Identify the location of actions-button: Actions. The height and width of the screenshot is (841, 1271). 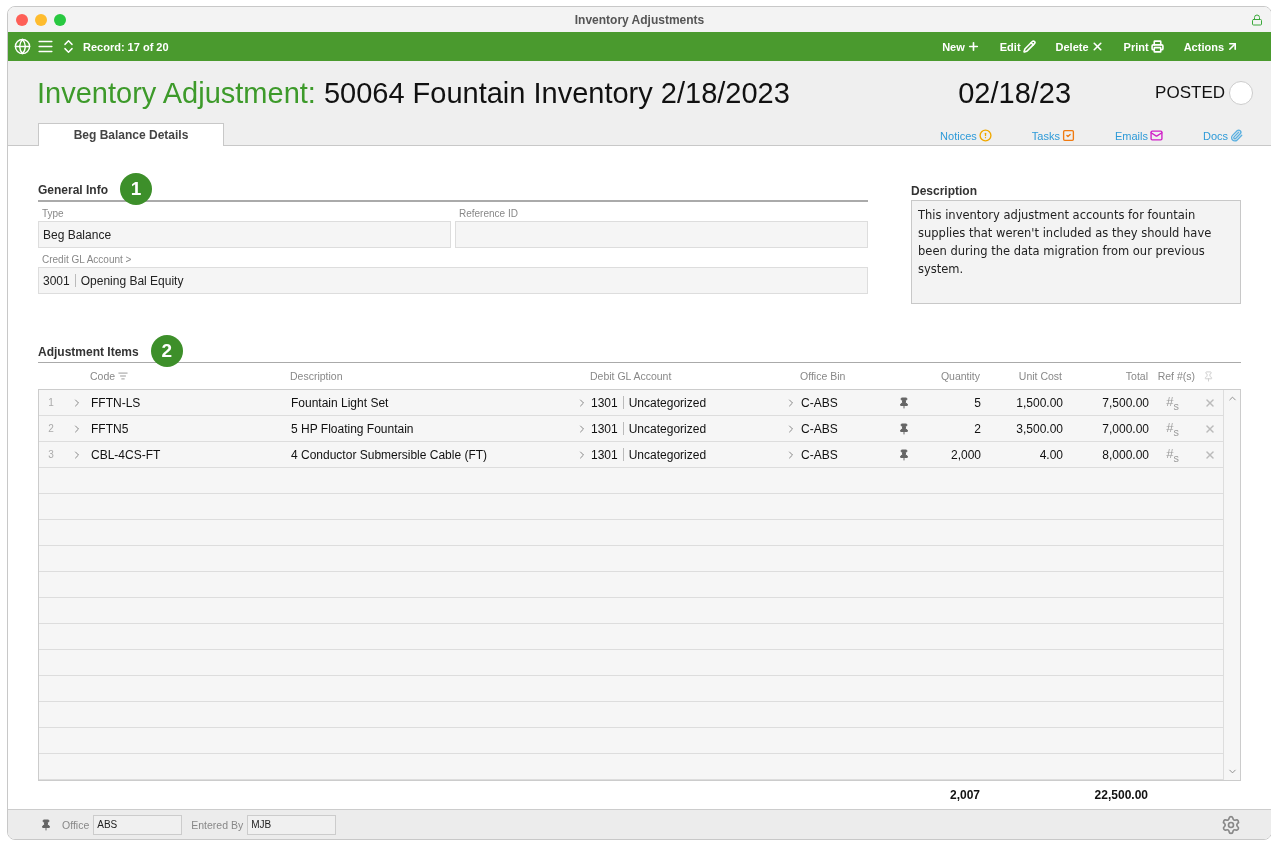
(1211, 47).